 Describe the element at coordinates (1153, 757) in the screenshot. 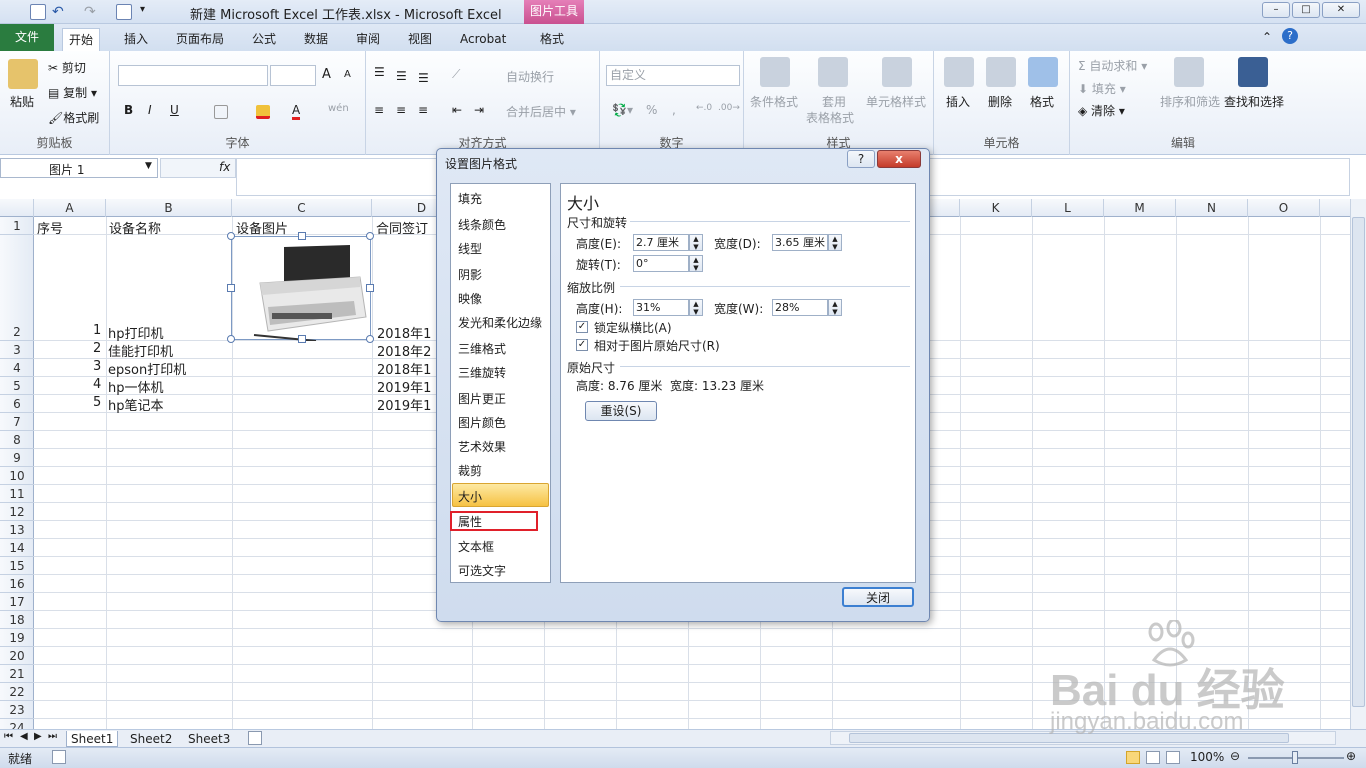

I see `page-layout-view-icon` at that location.